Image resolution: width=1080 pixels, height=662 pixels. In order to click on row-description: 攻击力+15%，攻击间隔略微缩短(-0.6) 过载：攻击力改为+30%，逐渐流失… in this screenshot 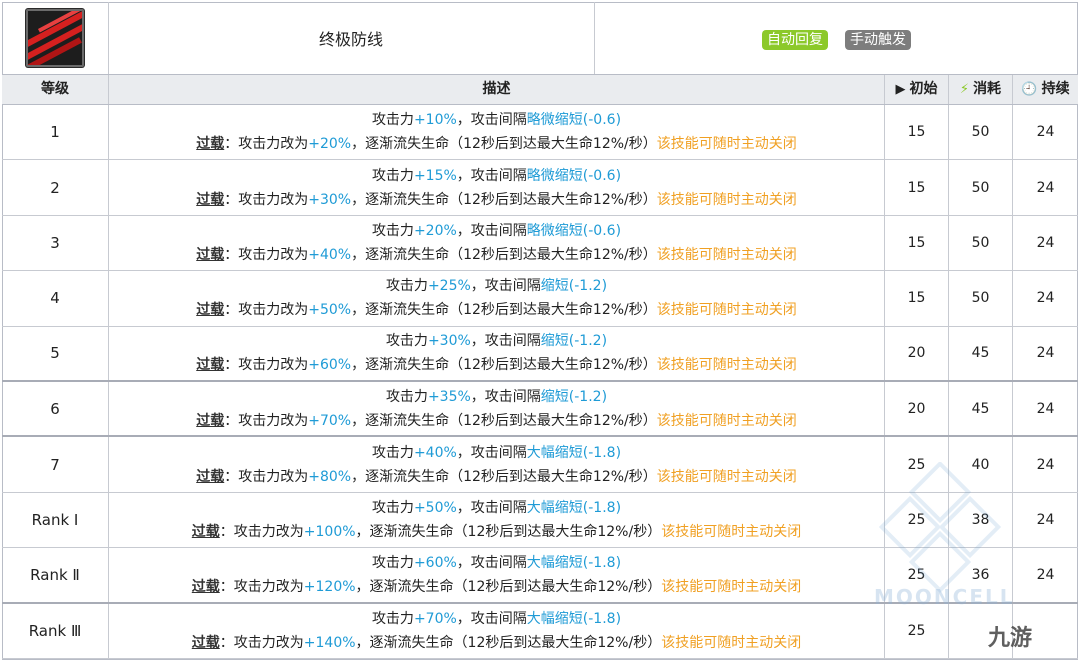, I will do `click(497, 187)`.